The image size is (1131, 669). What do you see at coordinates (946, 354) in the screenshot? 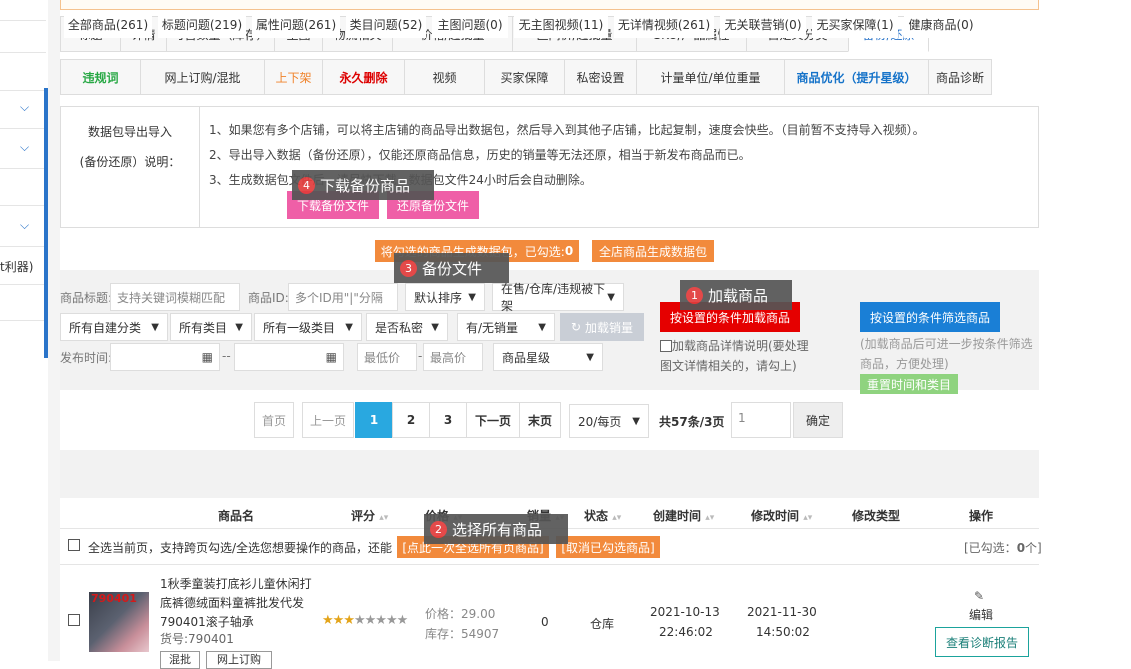
I see `filter-note: (加载商品后可进一步按条件筛选商品，方便处理)` at bounding box center [946, 354].